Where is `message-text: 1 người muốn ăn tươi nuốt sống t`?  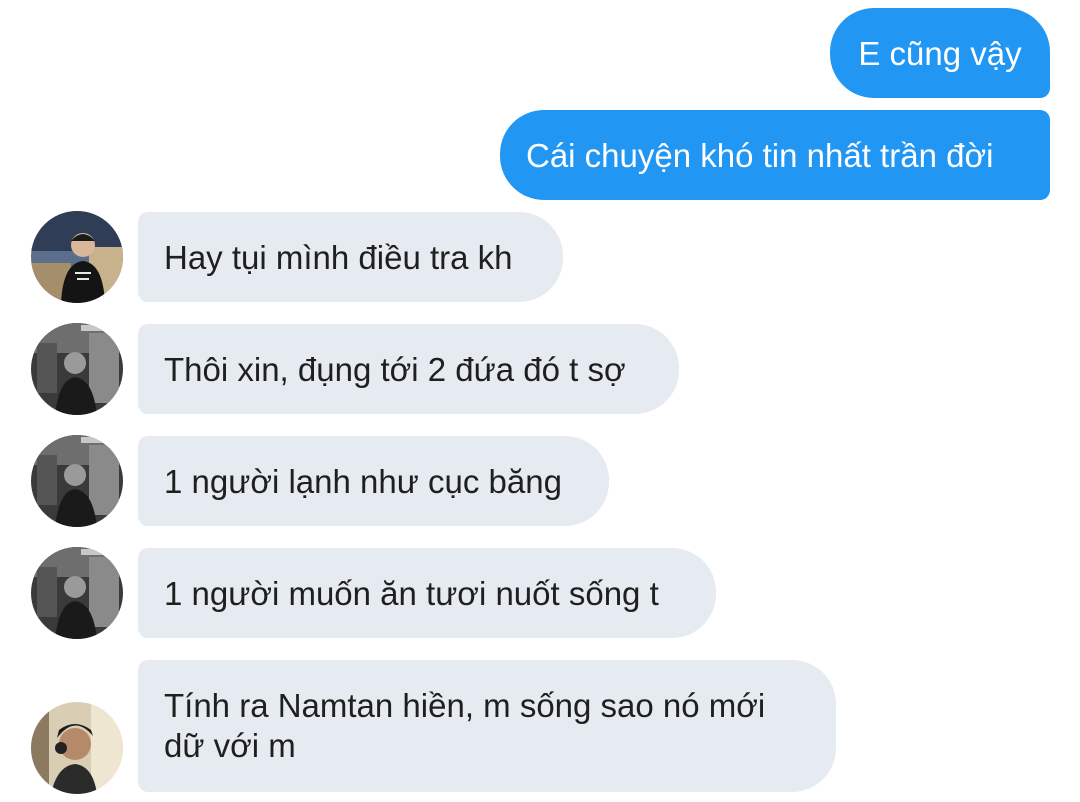
message-text: 1 người muốn ăn tươi nuốt sống t is located at coordinates (411, 593).